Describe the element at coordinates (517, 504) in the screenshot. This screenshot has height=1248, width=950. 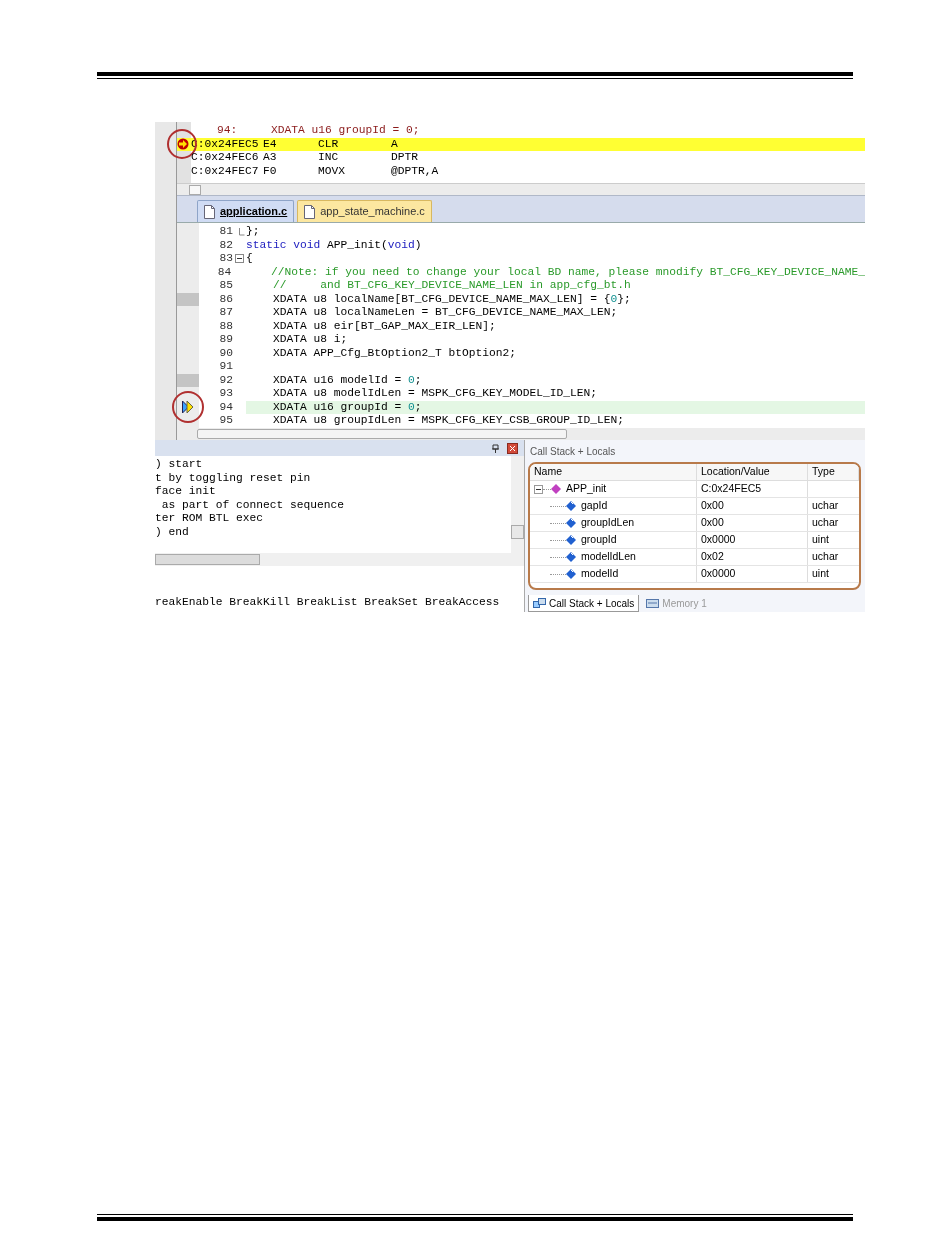
I see `vertical-scrollbar` at that location.